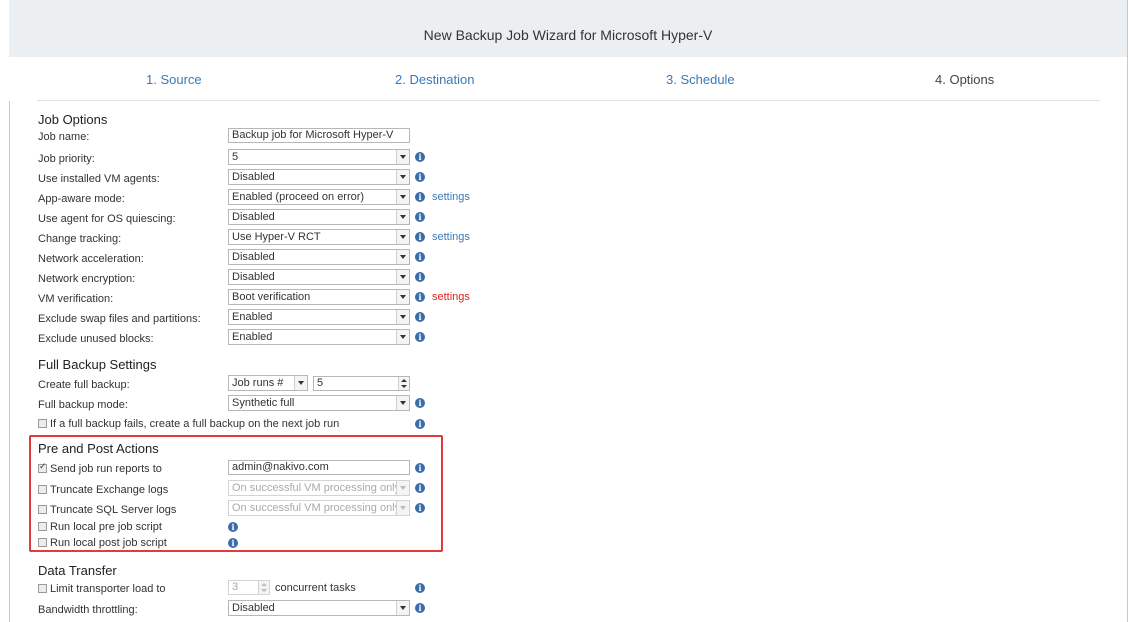 This screenshot has width=1128, height=622. I want to click on truncate-exchange-value: On successful VM processing only, so click(316, 488).